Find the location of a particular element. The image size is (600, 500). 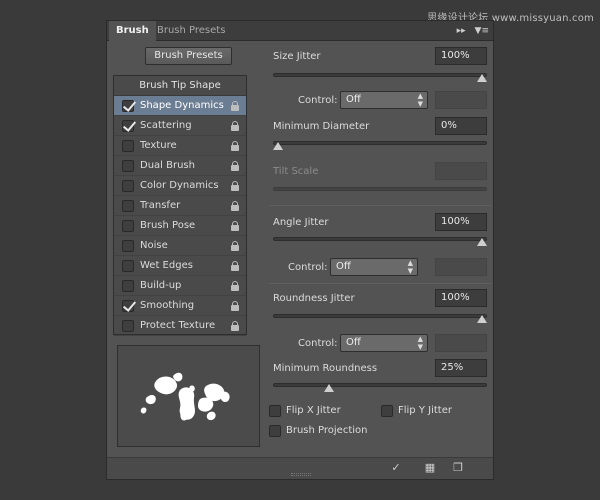

brush-option-label: Color Dynamics is located at coordinates (179, 185).